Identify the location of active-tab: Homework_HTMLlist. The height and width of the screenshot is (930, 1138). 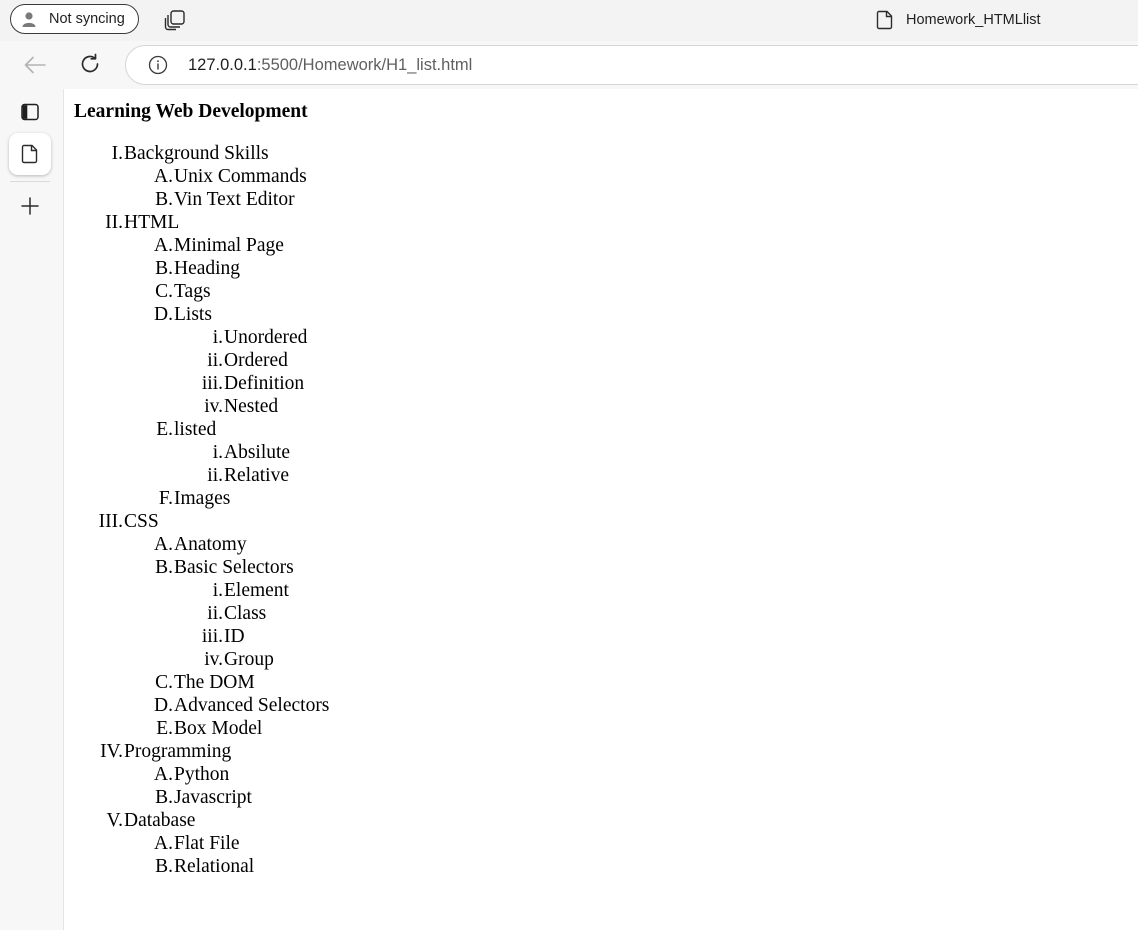
(958, 20).